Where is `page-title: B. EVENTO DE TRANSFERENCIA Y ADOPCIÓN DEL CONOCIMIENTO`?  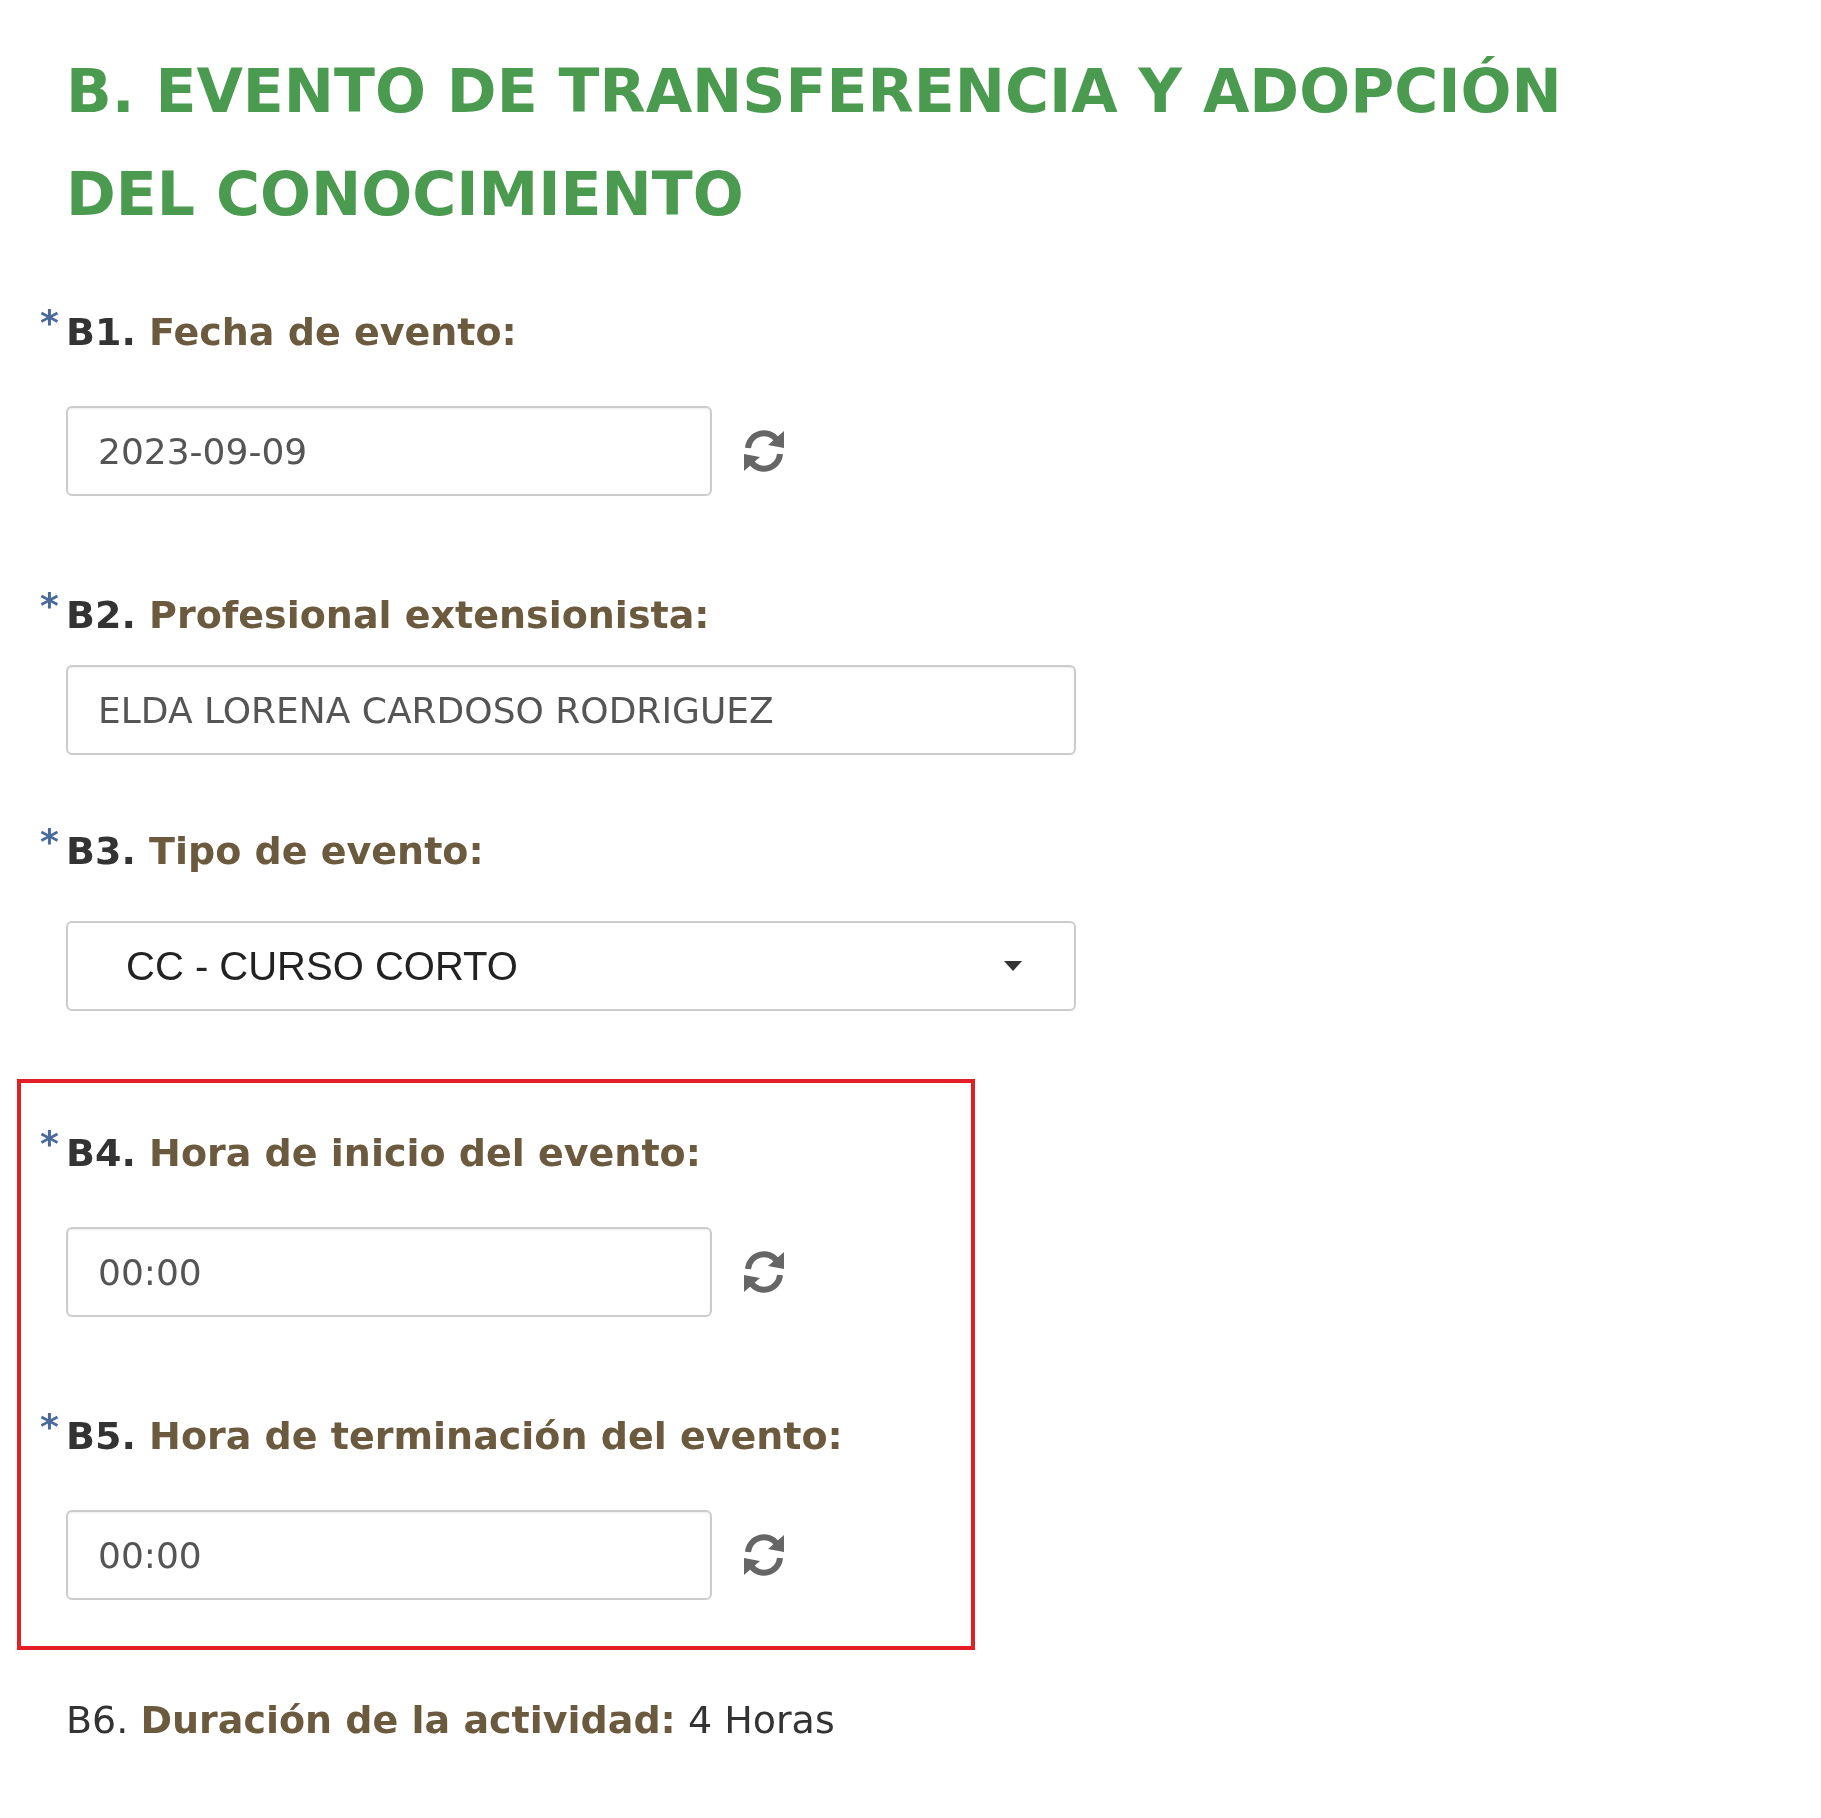
page-title: B. EVENTO DE TRANSFERENCIA Y ADOPCIÓN DEL CONOCIMIENTO is located at coordinates (814, 143).